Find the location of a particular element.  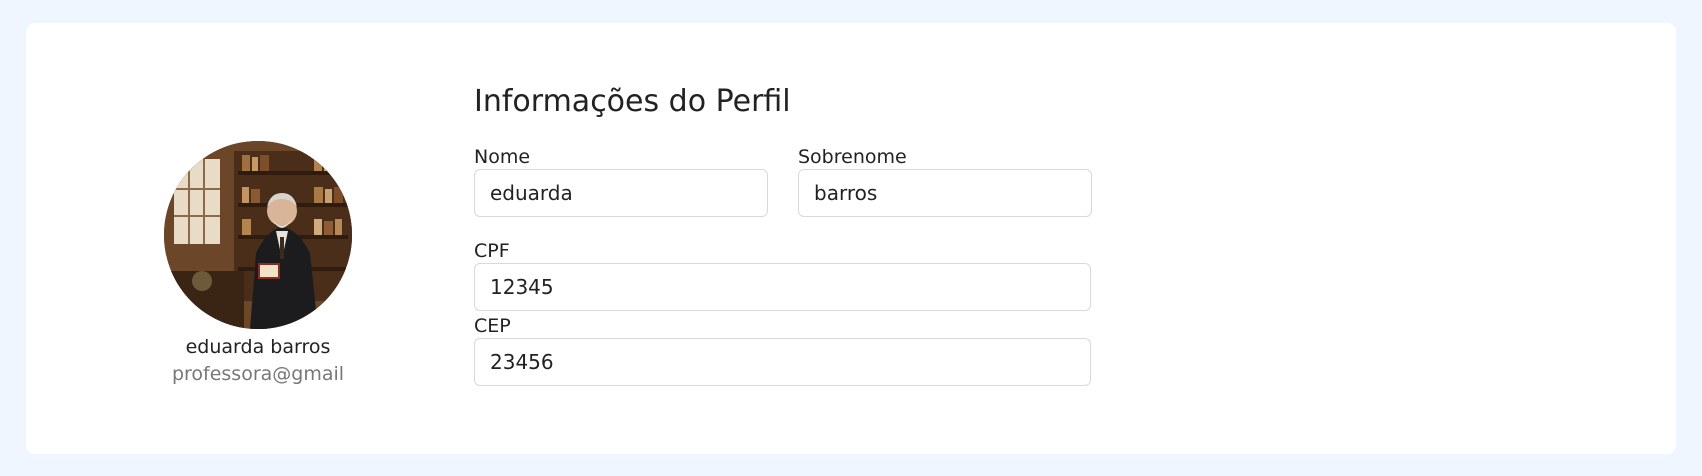

last-name-input is located at coordinates (945, 193).